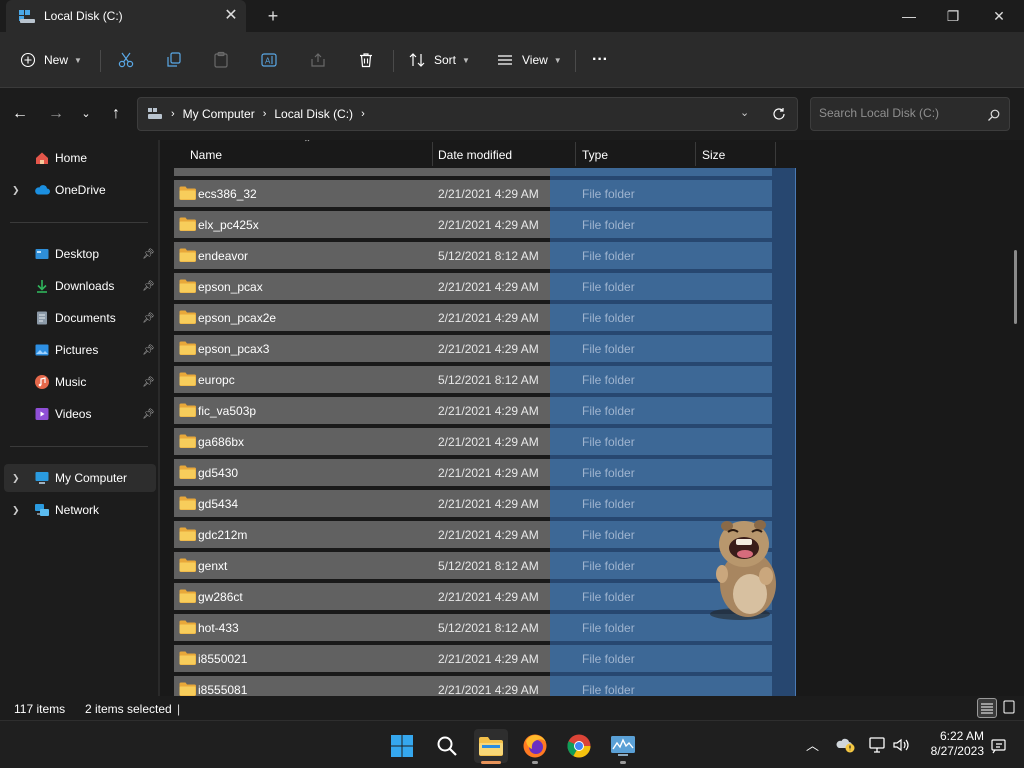 The image size is (1024, 768). What do you see at coordinates (51, 60) in the screenshot?
I see `new-button: New ▼` at bounding box center [51, 60].